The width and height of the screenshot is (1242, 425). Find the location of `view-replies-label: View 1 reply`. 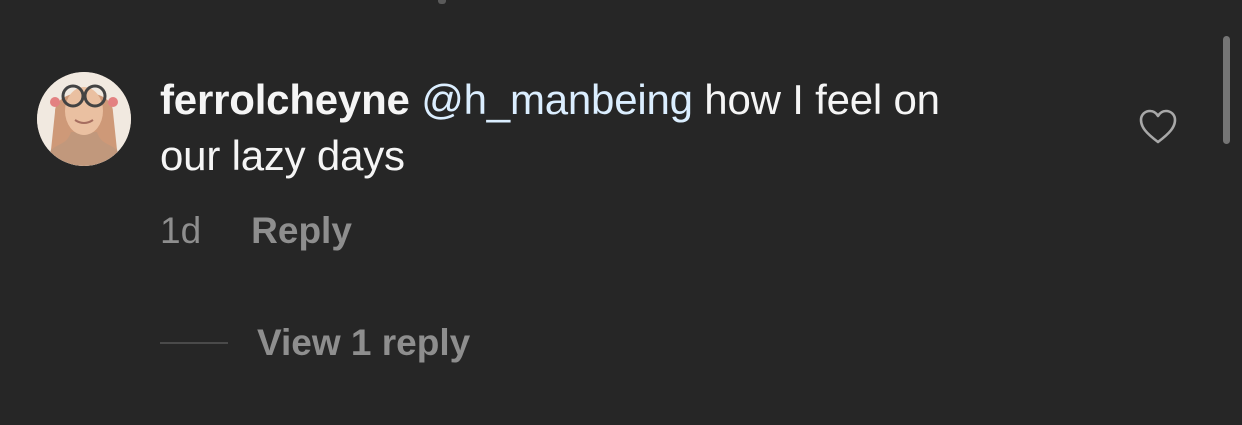

view-replies-label: View 1 reply is located at coordinates (364, 342).